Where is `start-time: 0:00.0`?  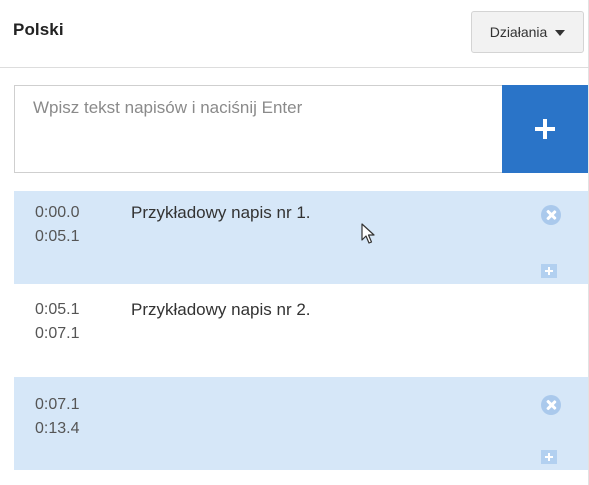
start-time: 0:00.0 is located at coordinates (57, 213).